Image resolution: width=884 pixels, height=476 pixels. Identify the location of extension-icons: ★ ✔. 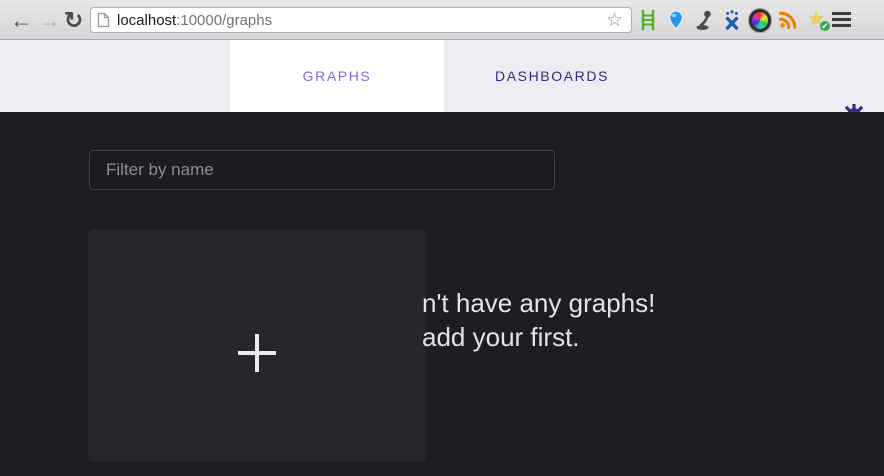
(733, 20).